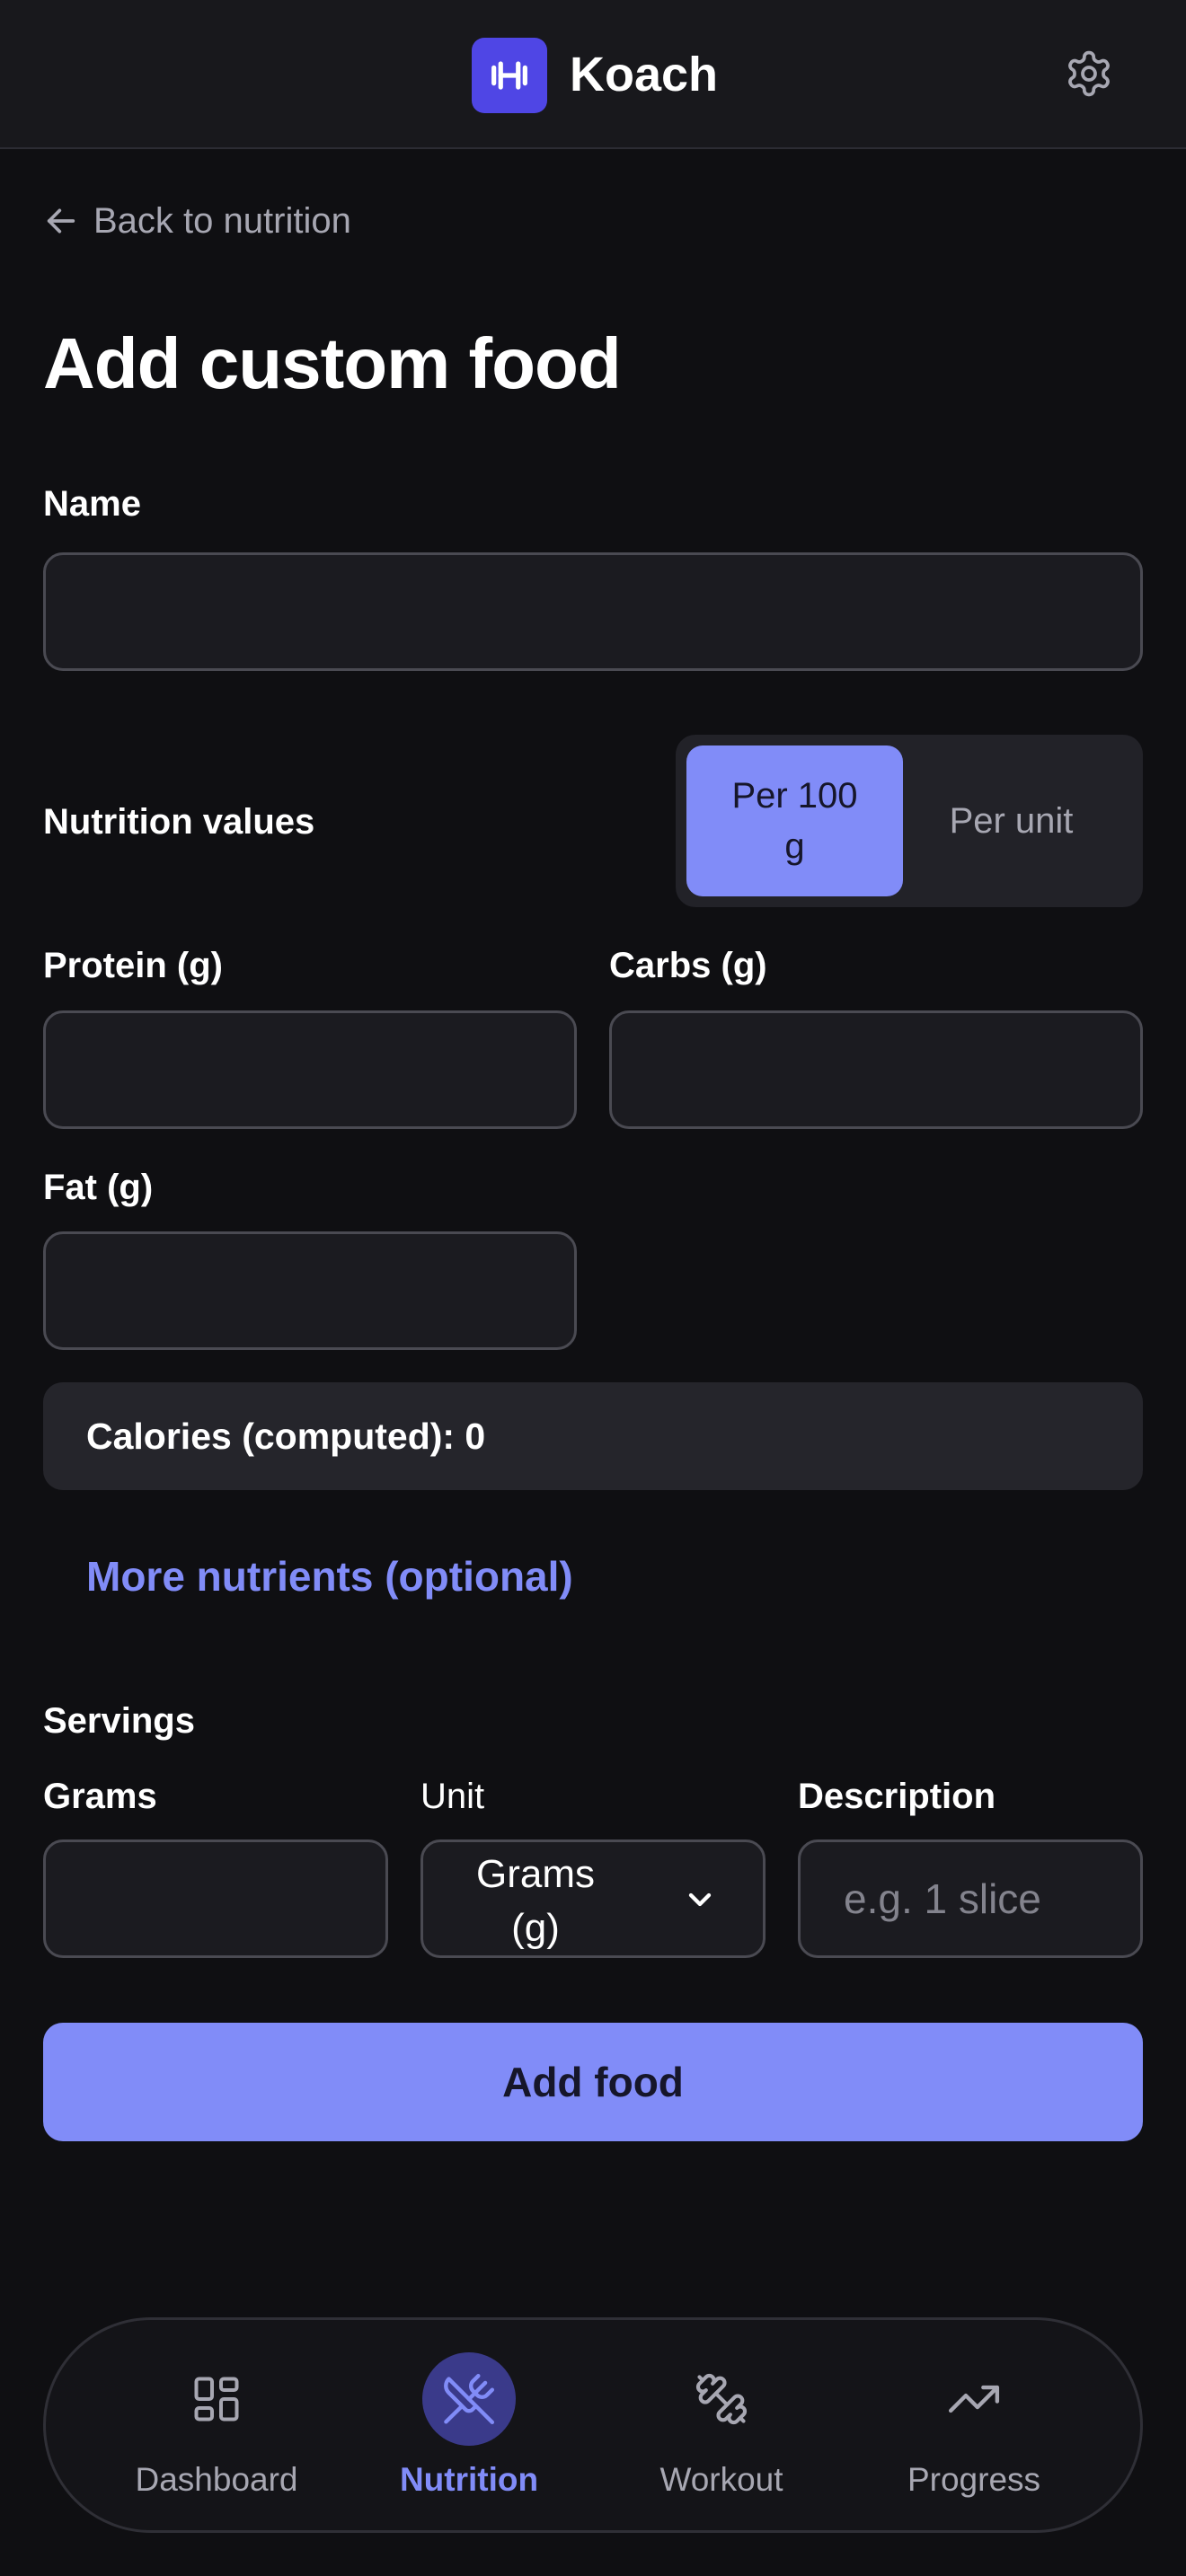 The image size is (1186, 2576). What do you see at coordinates (469, 2479) in the screenshot?
I see `nav-label-nutrition: Nutrition` at bounding box center [469, 2479].